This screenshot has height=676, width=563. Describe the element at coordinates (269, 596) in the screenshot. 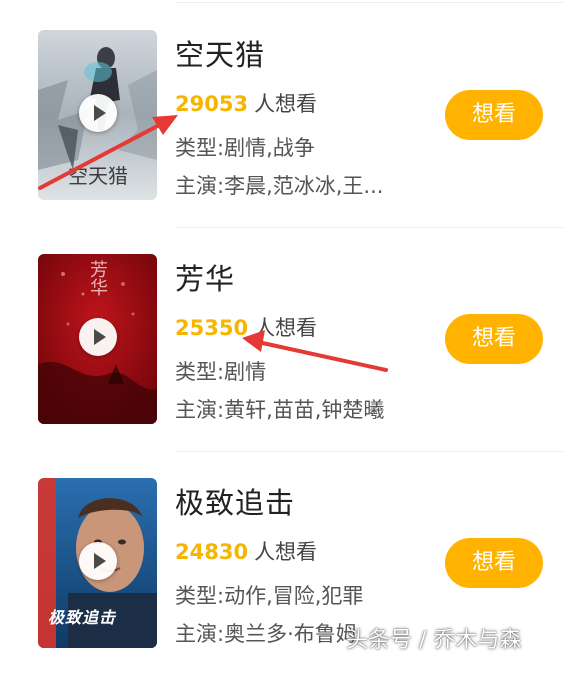

I see `movie-genre: 类型:动作,冒险,犯罪` at that location.